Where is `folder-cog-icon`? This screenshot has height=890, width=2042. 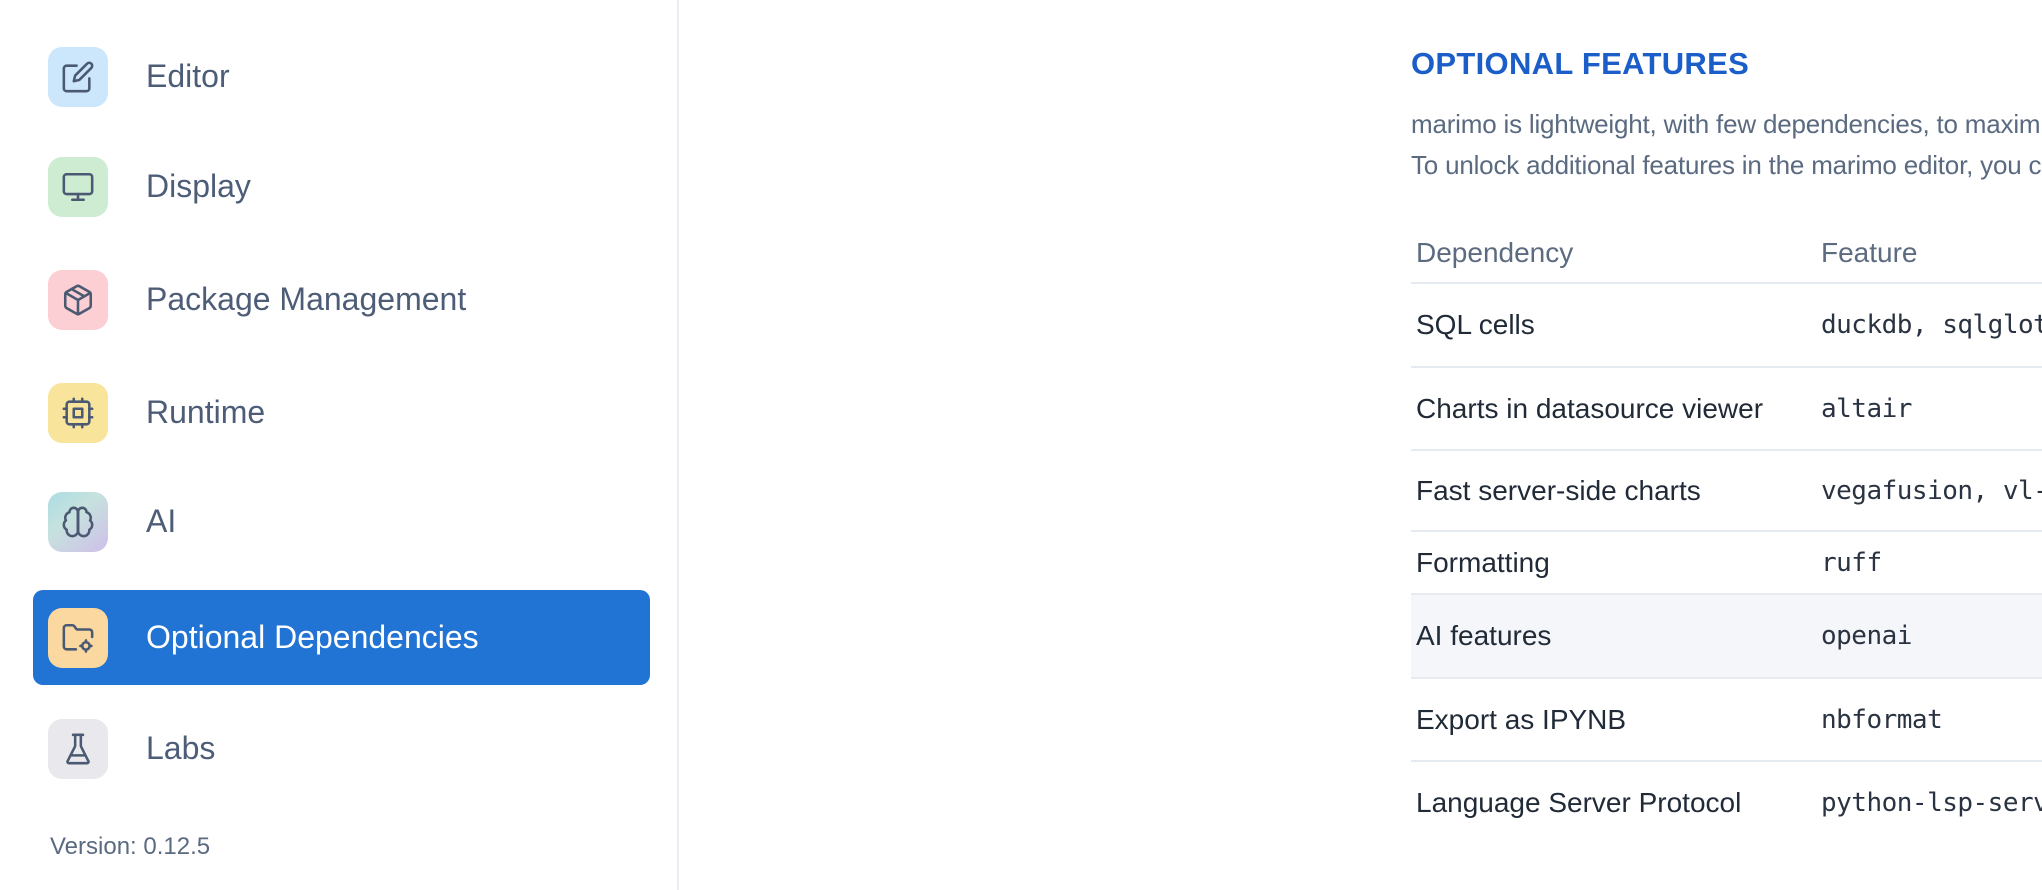 folder-cog-icon is located at coordinates (78, 637).